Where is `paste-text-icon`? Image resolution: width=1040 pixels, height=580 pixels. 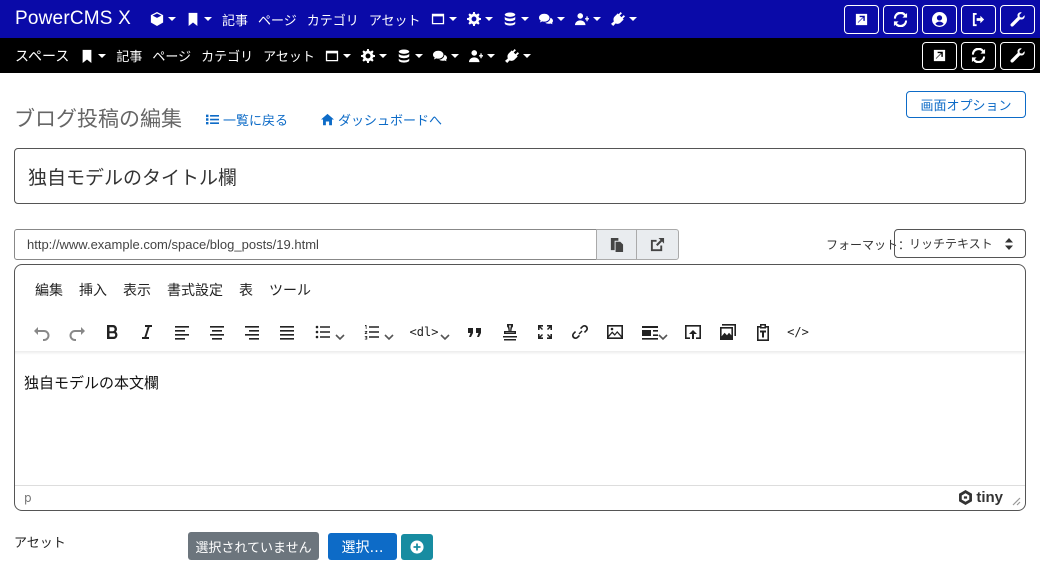
paste-text-icon is located at coordinates (763, 332).